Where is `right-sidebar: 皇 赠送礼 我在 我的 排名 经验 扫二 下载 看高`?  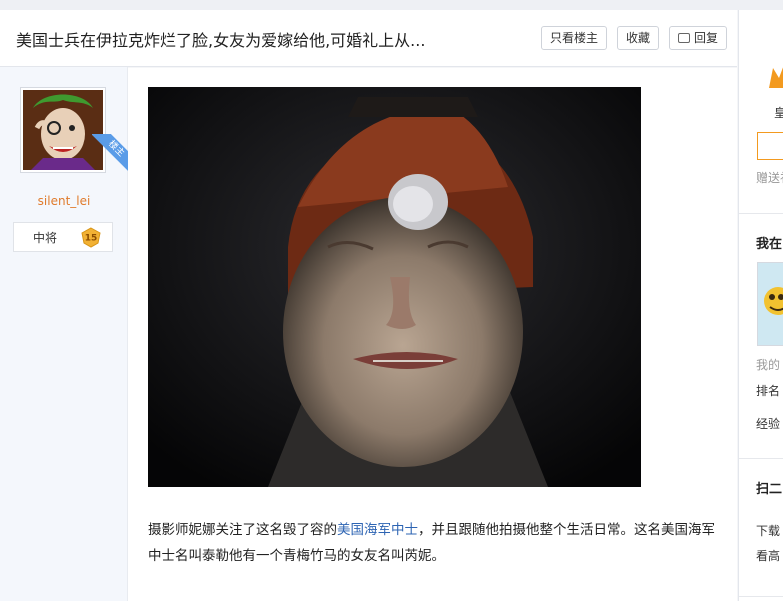
right-sidebar: 皇 赠送礼 我在 我的 排名 经验 扫二 下载 看高 is located at coordinates (760, 305).